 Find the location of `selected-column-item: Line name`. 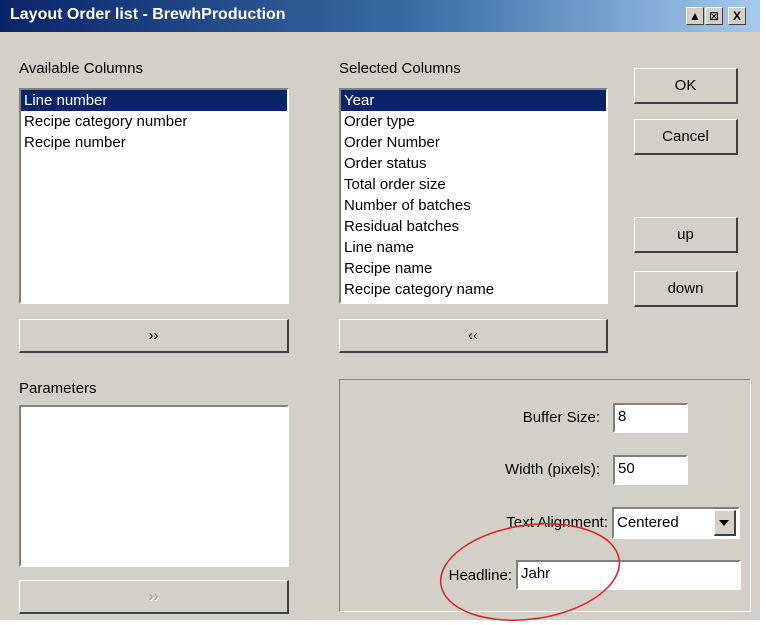

selected-column-item: Line name is located at coordinates (473, 247).